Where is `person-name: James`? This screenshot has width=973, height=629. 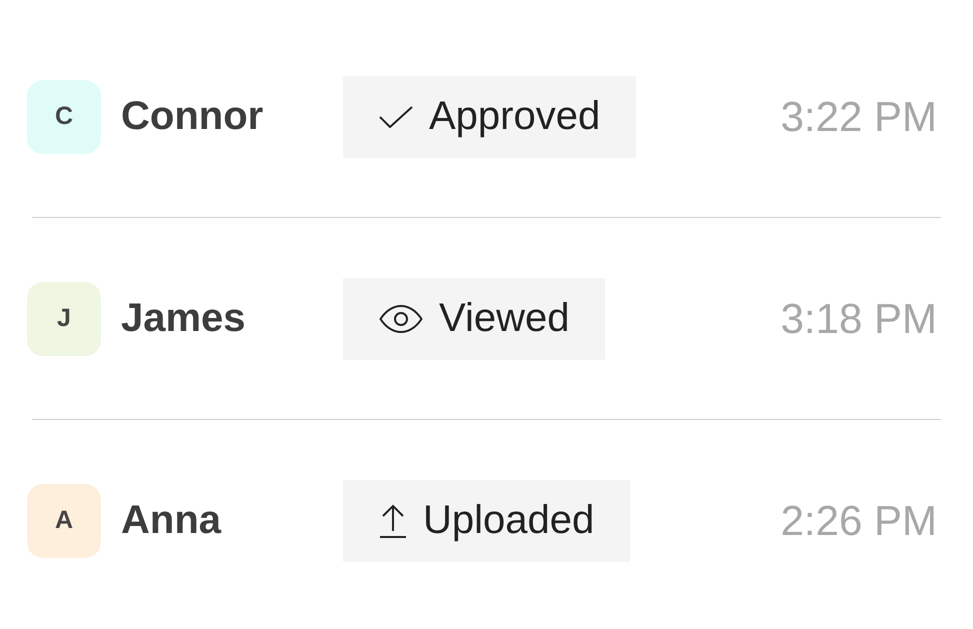
person-name: James is located at coordinates (184, 318).